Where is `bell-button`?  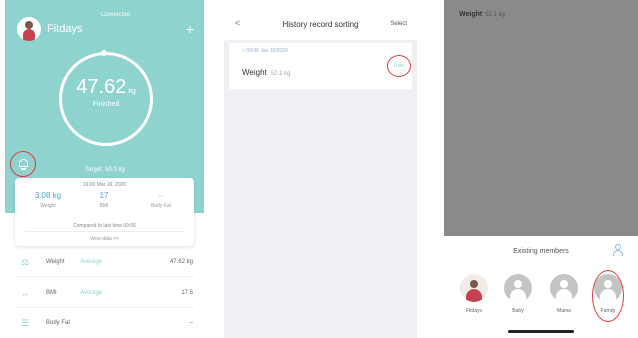
bell-button is located at coordinates (23, 164).